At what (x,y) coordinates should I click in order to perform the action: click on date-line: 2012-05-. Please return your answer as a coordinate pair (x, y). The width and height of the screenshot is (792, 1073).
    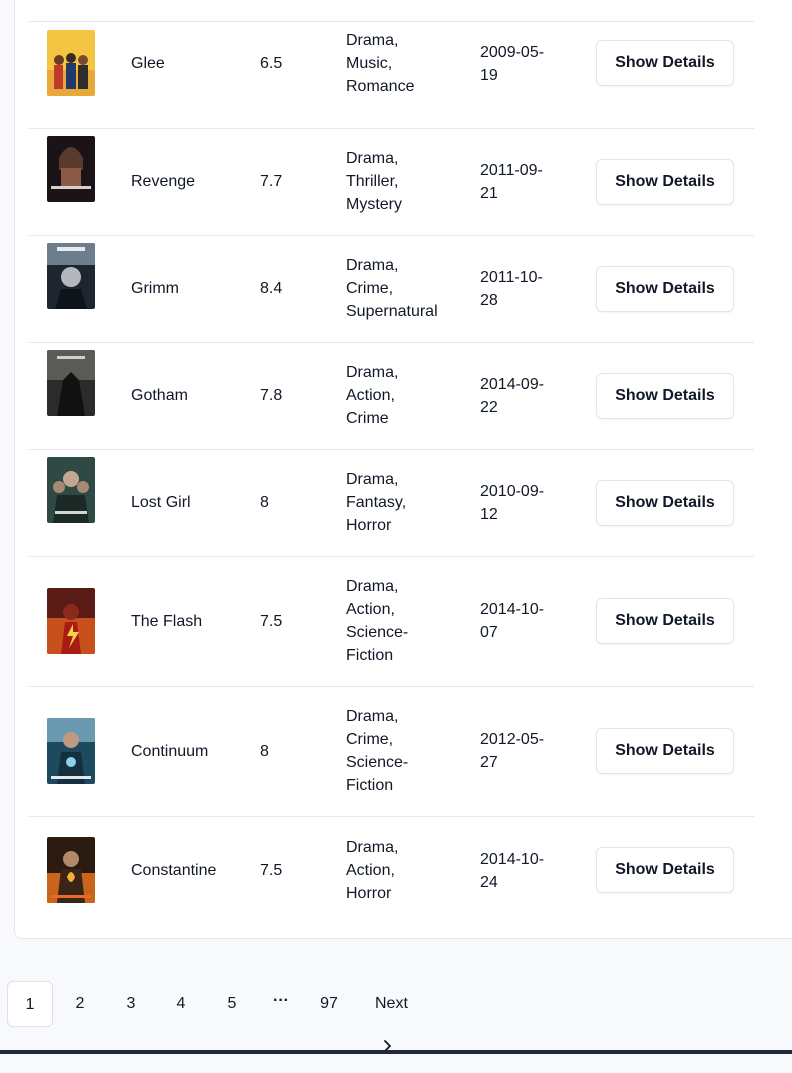
    Looking at the image, I should click on (512, 739).